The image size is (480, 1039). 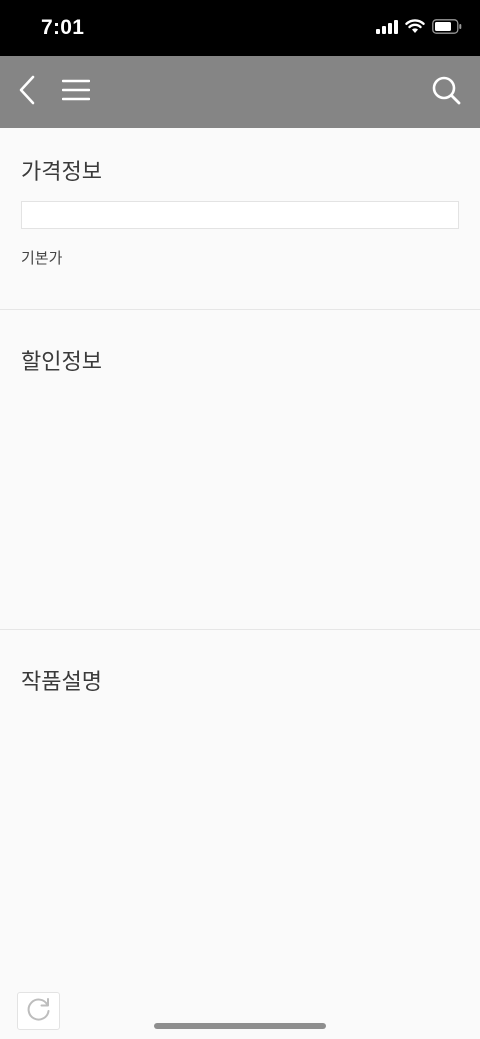 I want to click on back-chevron-icon, so click(x=28, y=92).